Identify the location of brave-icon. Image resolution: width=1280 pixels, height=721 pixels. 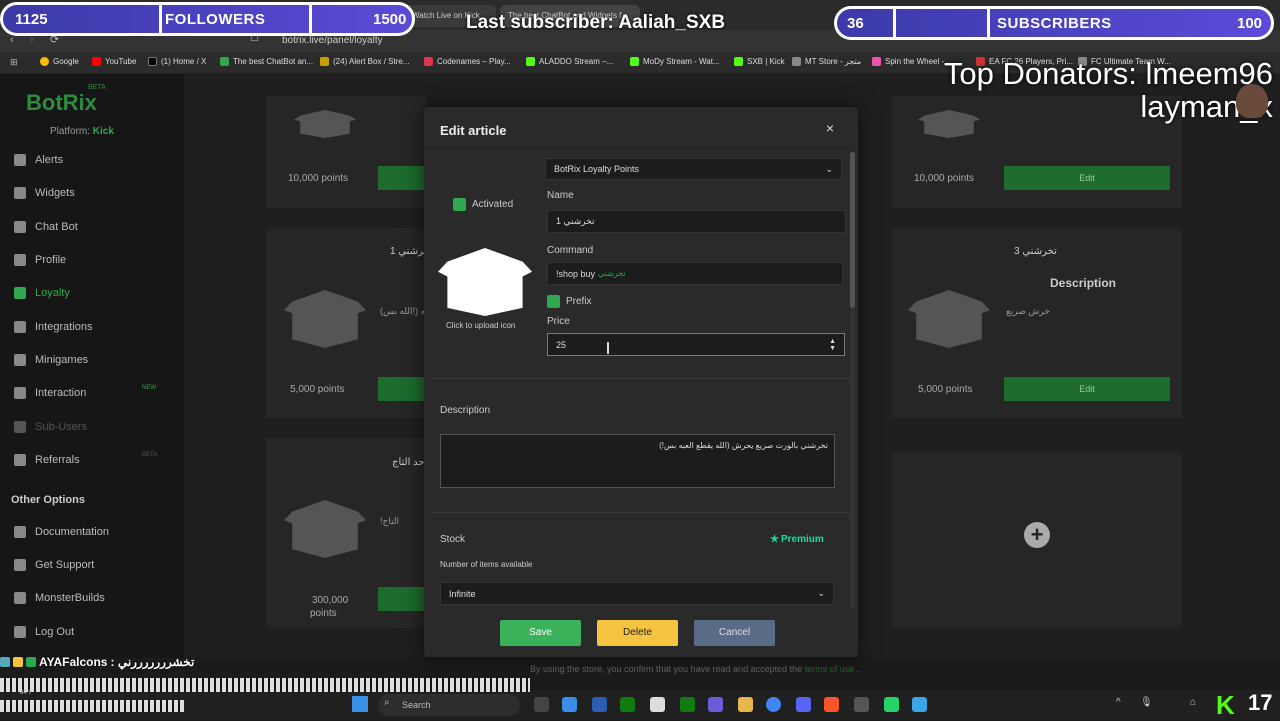
(831, 704).